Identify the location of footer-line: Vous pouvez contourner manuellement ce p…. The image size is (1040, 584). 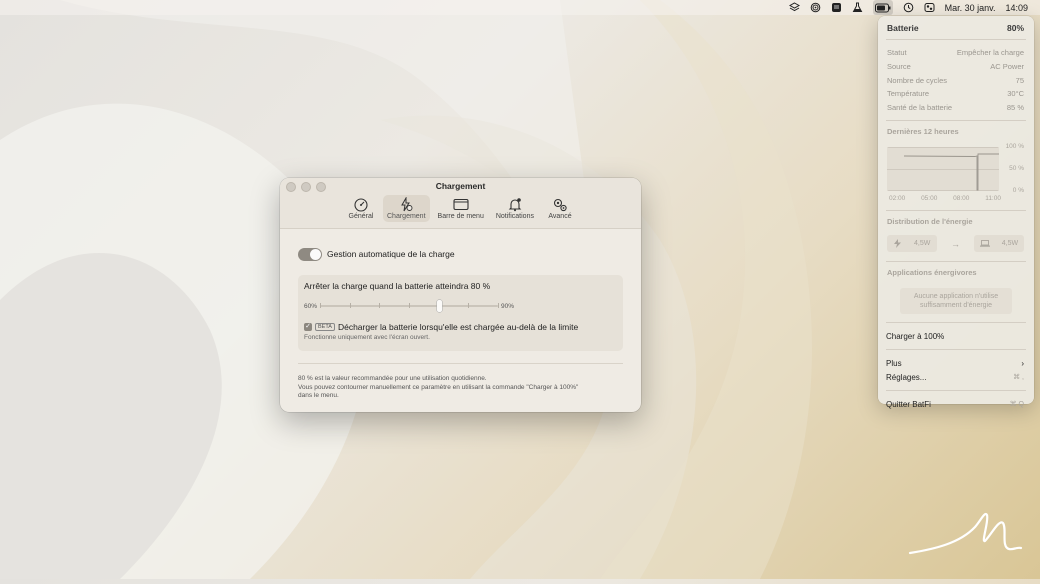
(438, 387).